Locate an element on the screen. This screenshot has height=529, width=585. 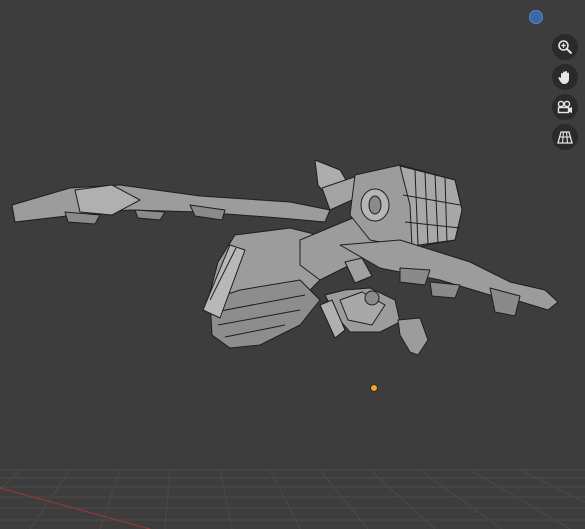
hand-icon is located at coordinates (563, 77).